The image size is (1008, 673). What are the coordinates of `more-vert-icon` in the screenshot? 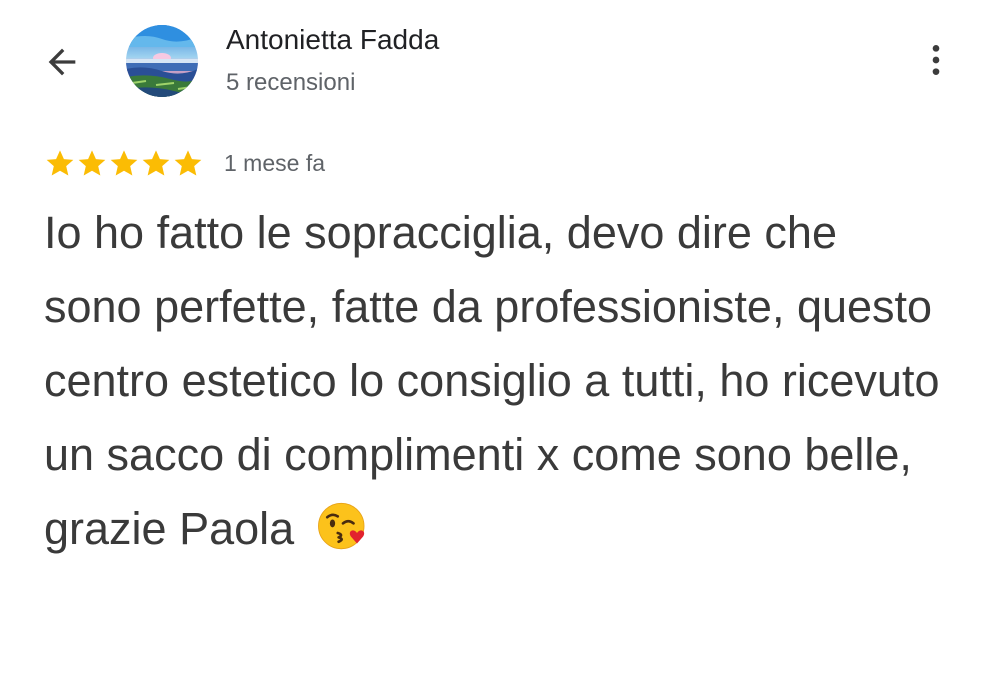 It's located at (936, 60).